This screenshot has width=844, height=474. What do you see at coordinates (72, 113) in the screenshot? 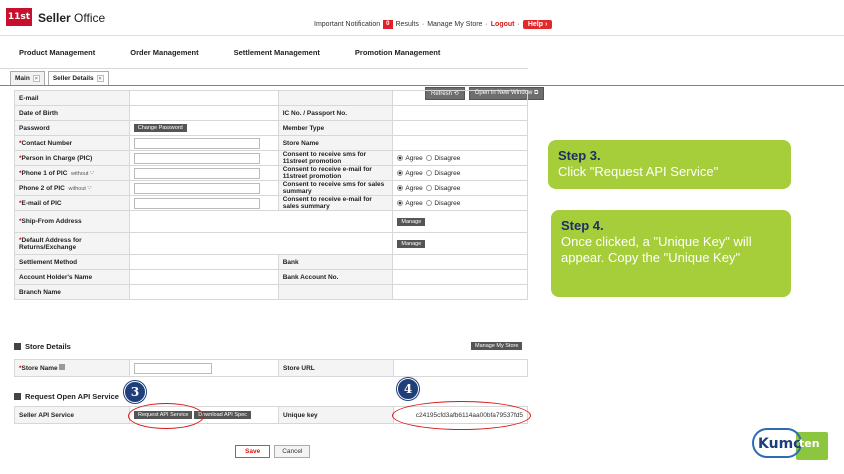
I see `dob-label: Date of Birth` at bounding box center [72, 113].